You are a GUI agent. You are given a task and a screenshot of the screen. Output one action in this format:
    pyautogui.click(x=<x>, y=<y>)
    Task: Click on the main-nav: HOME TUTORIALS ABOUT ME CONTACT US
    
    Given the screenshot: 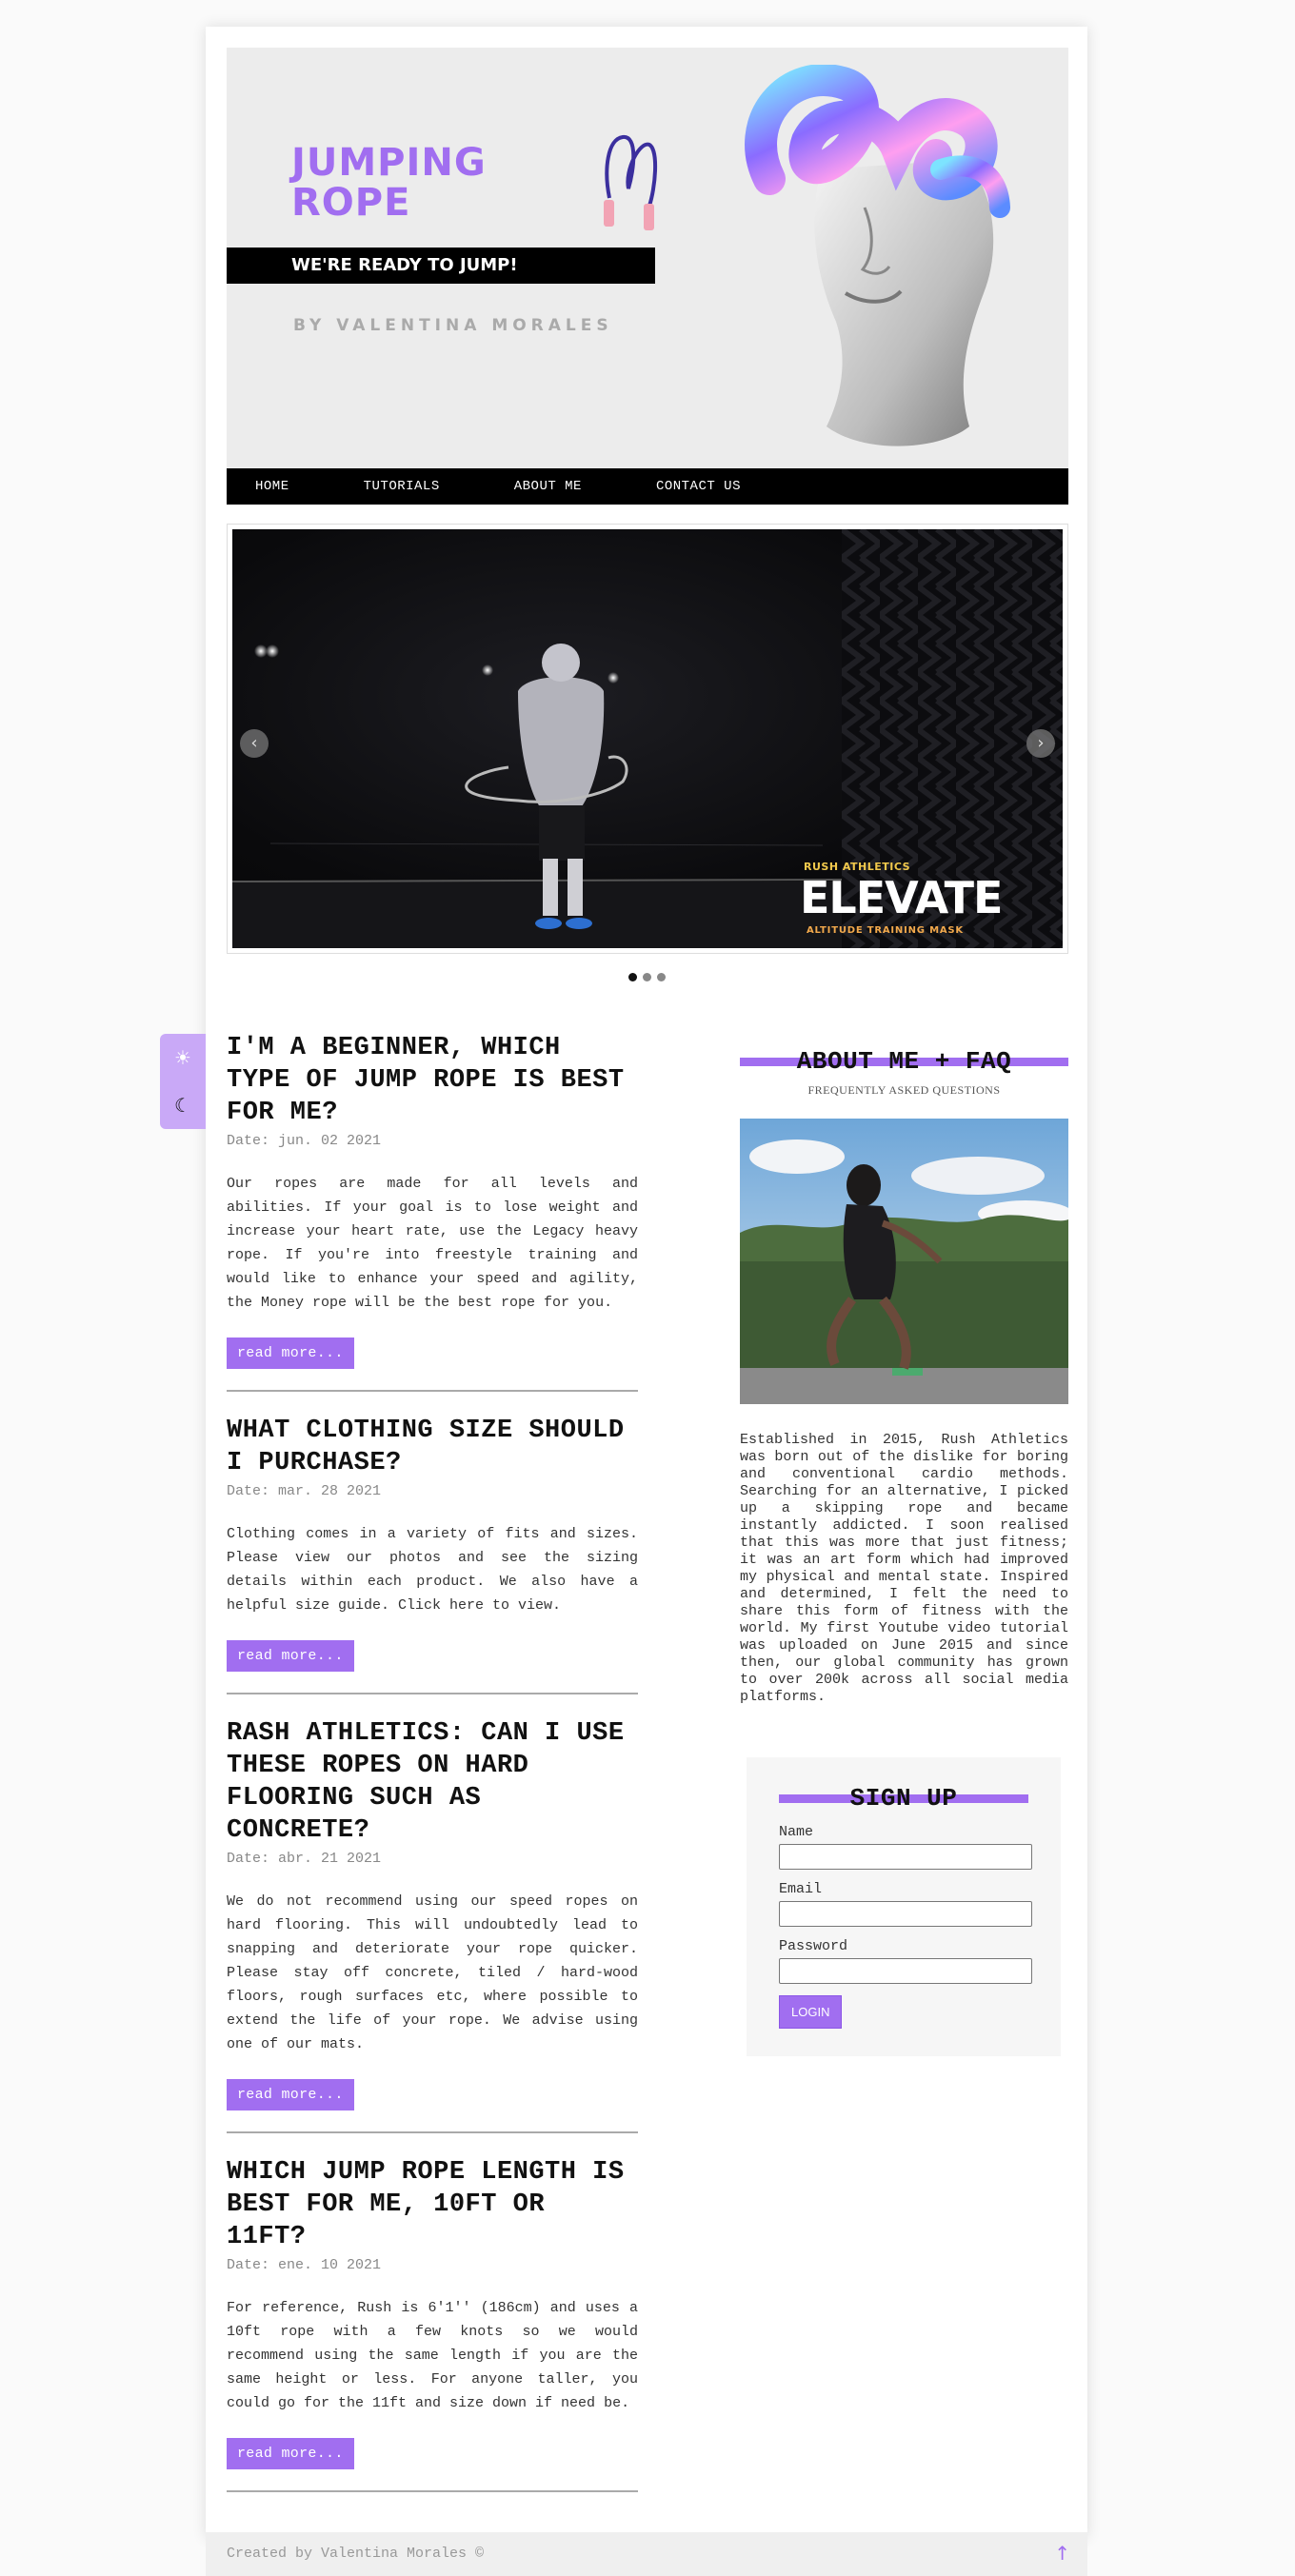 What is the action you would take?
    pyautogui.click(x=647, y=486)
    